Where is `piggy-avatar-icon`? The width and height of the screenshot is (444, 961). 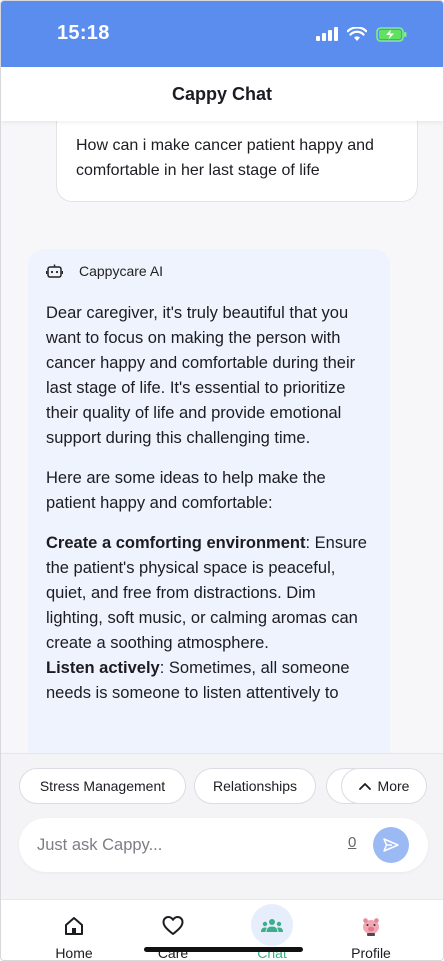
piggy-avatar-icon is located at coordinates (371, 927).